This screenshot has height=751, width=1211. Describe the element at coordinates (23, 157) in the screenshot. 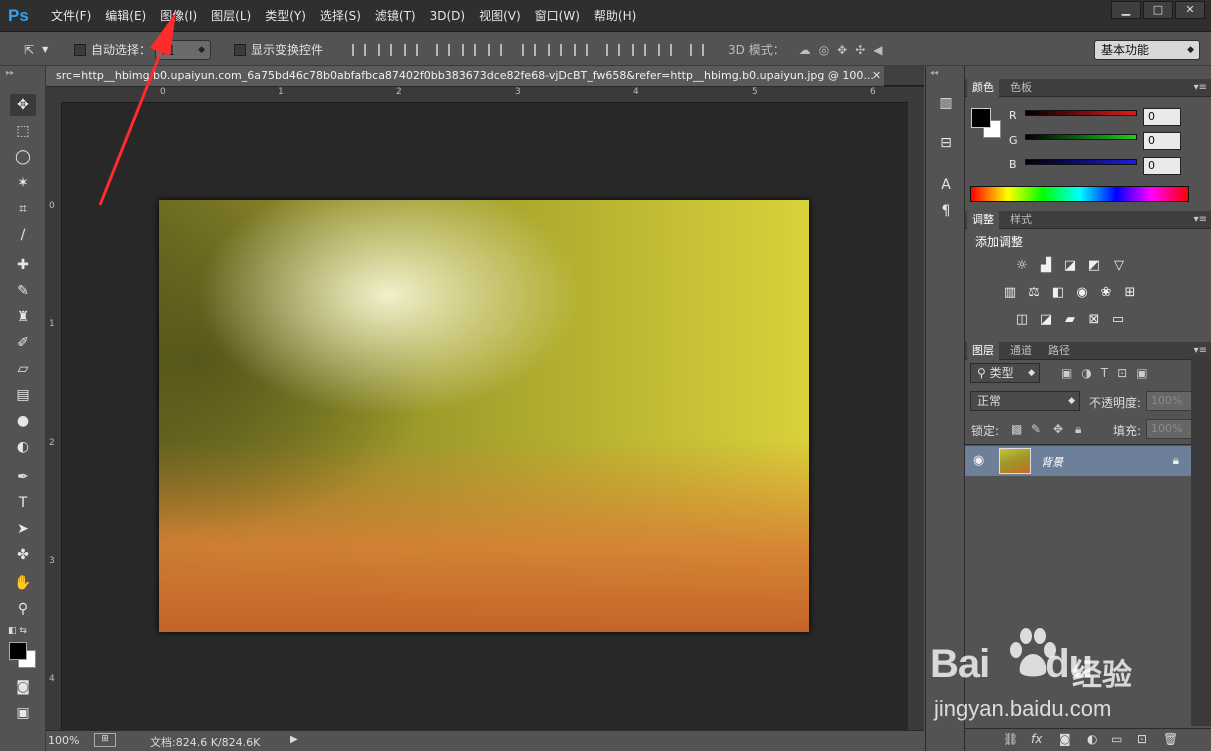

I see `lasso-tool-icon: ◯` at that location.